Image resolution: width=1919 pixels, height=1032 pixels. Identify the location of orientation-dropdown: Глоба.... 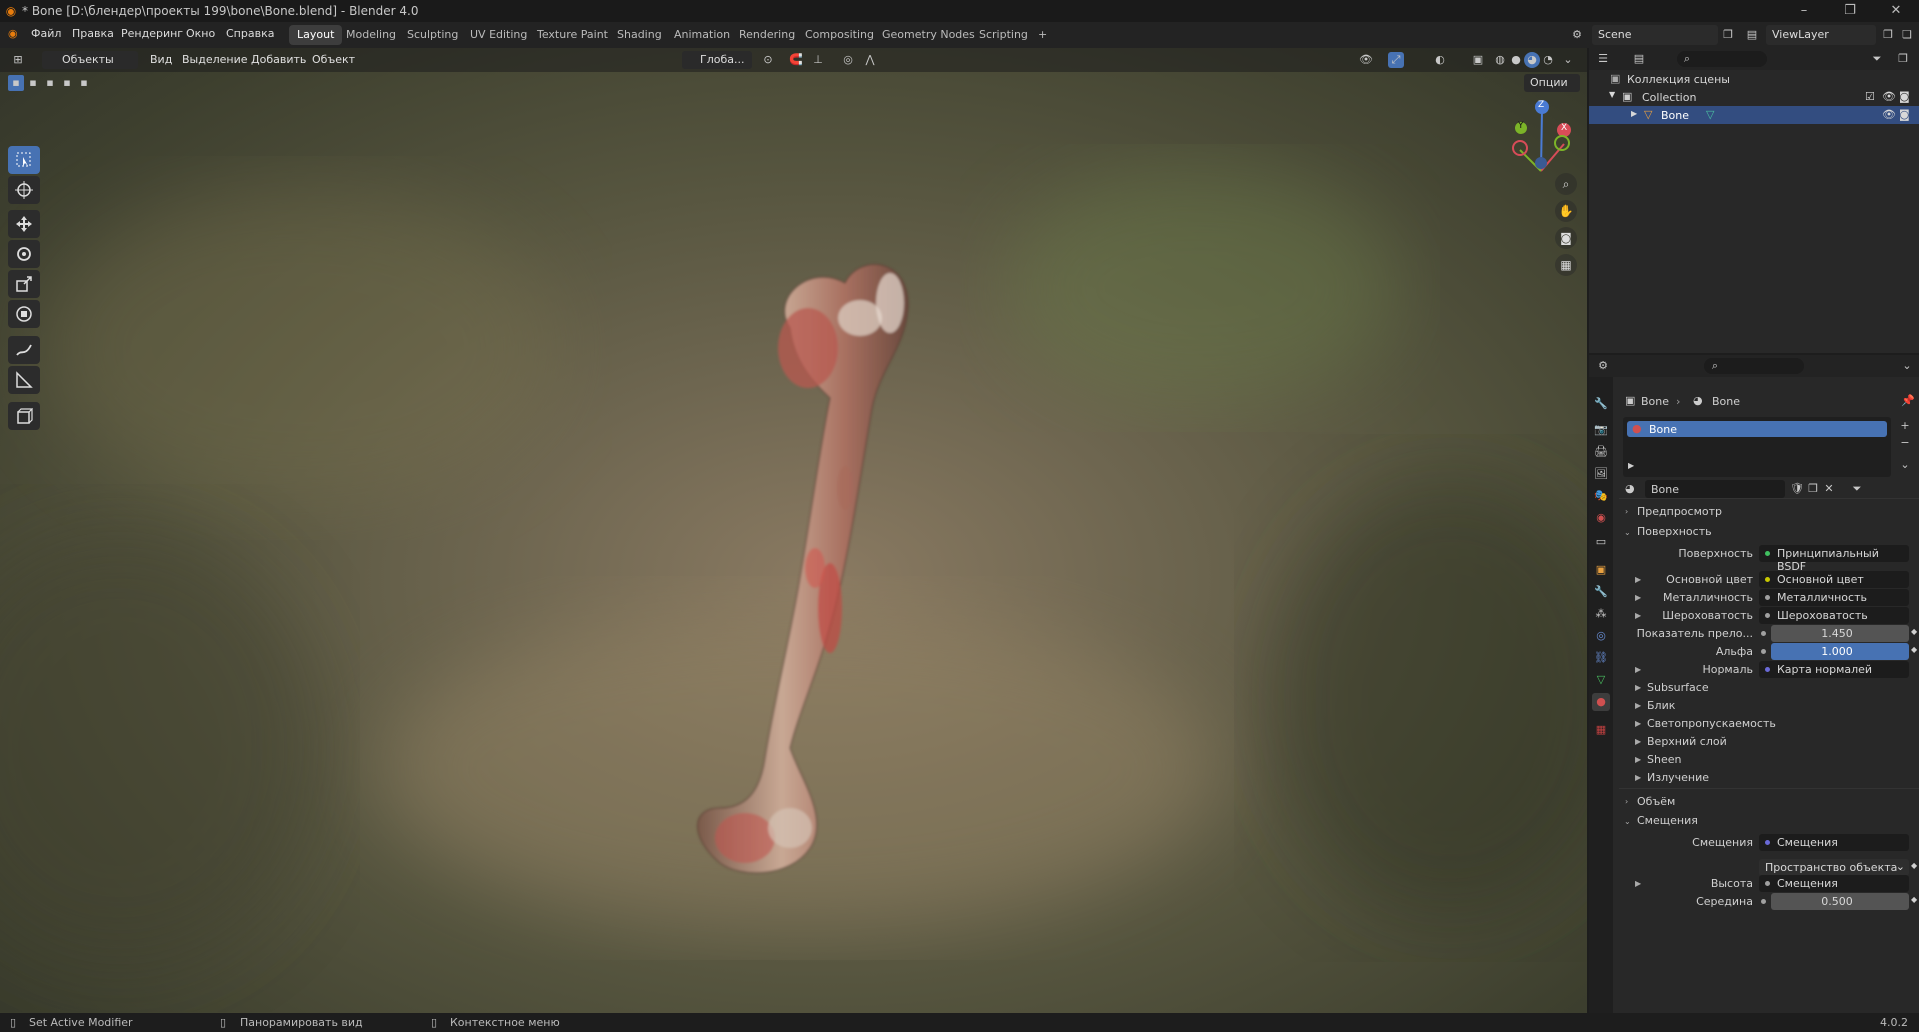
(717, 60).